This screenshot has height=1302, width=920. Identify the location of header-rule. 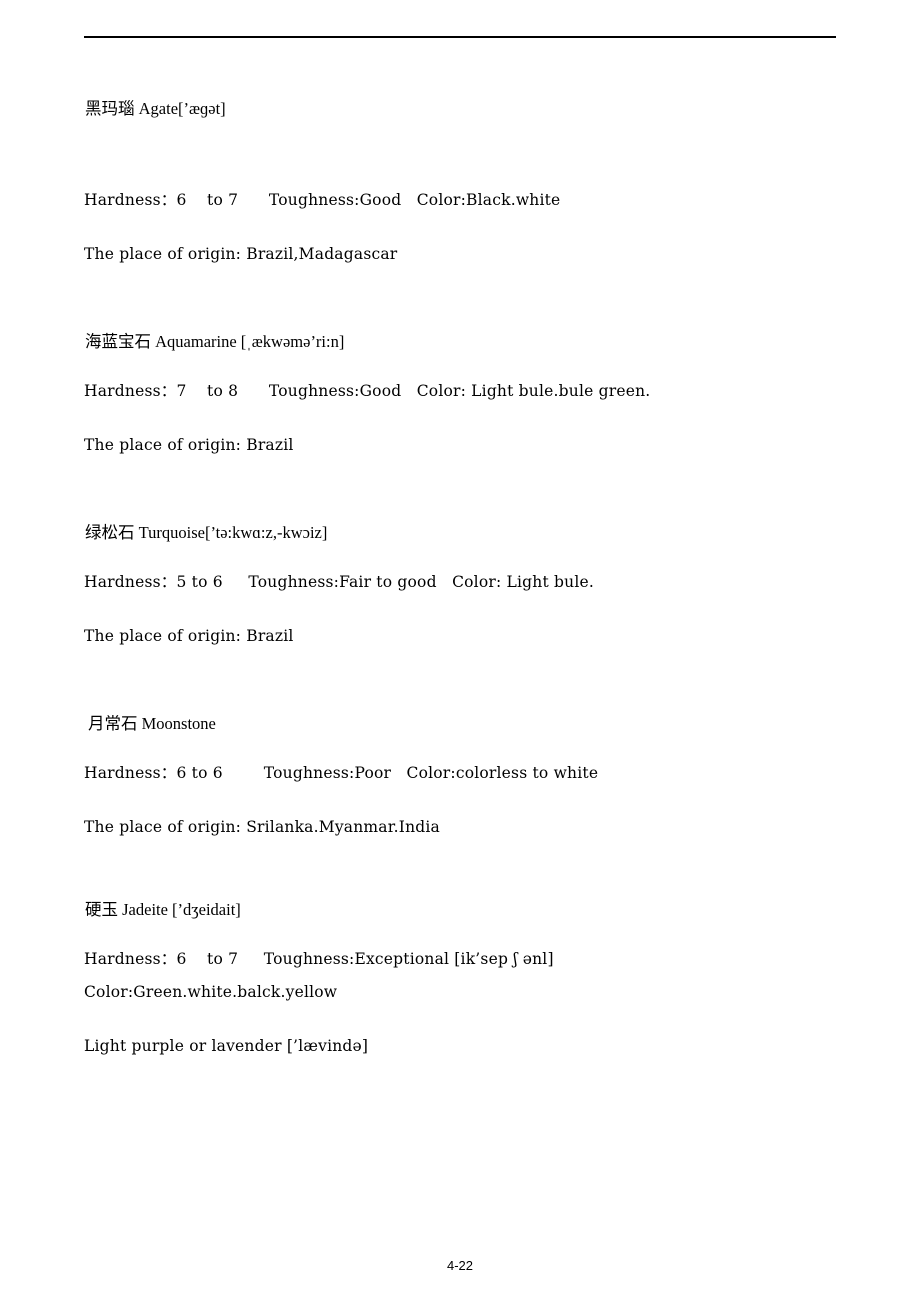
(460, 37).